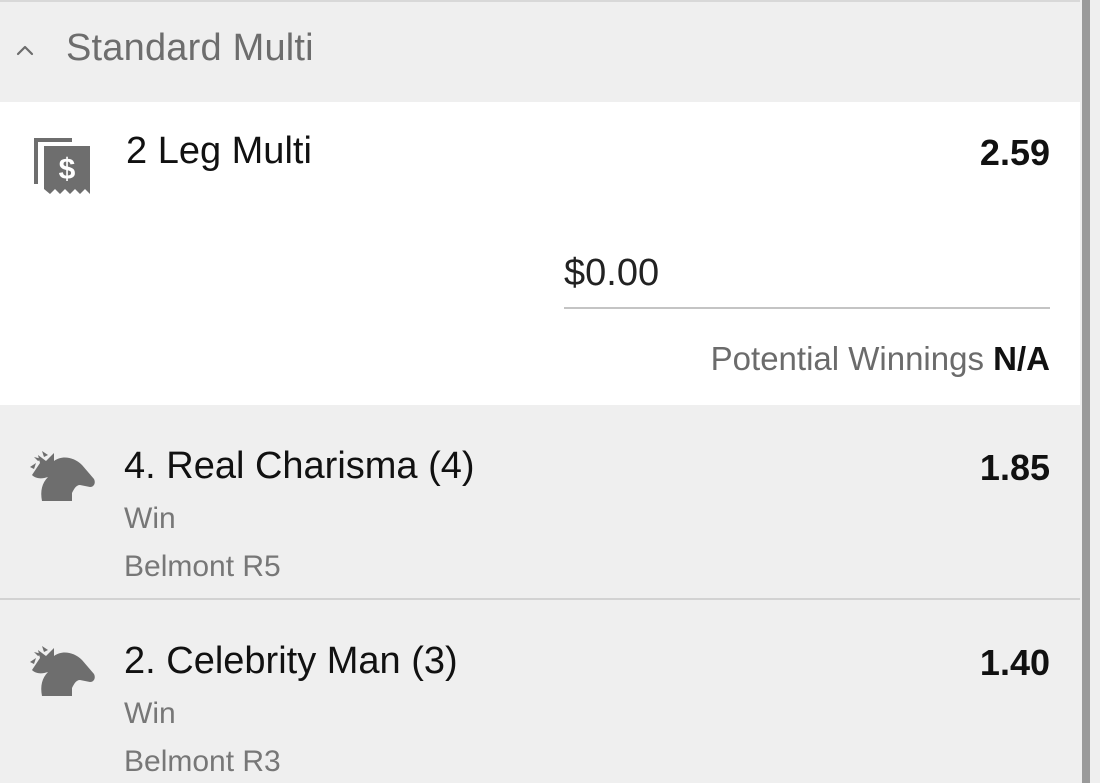  What do you see at coordinates (1014, 467) in the screenshot?
I see `leg-odds: 1.85` at bounding box center [1014, 467].